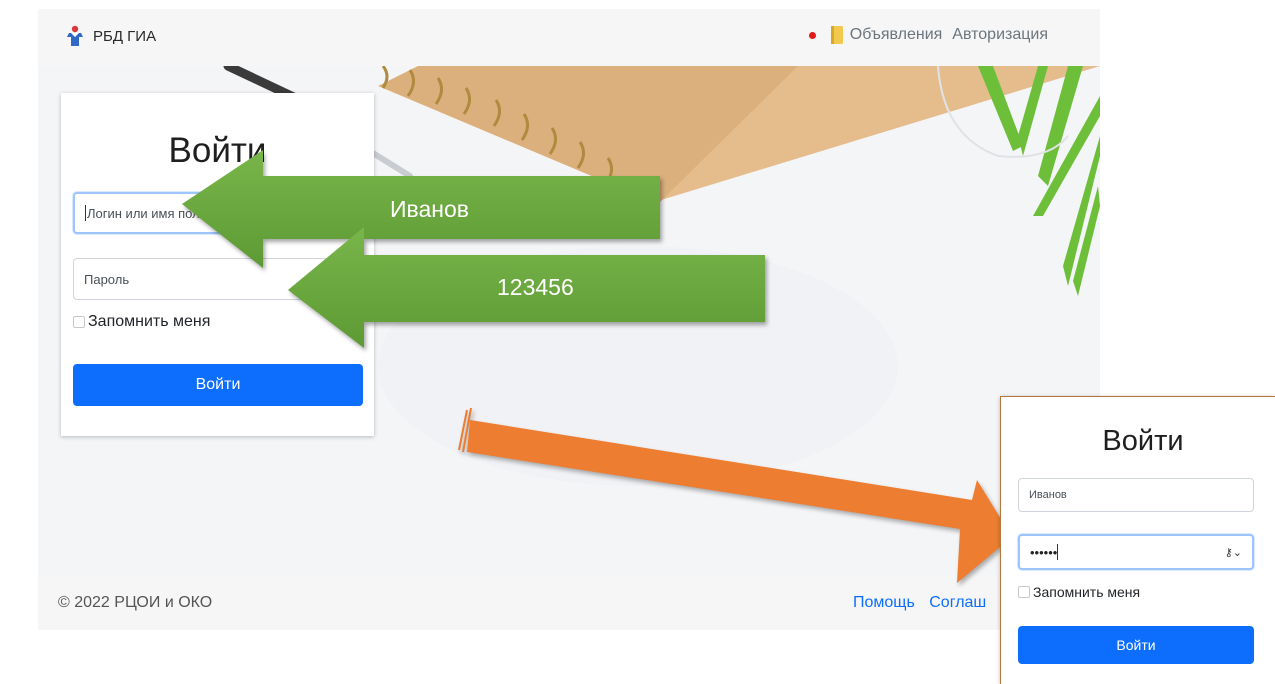 Image resolution: width=1275 pixels, height=684 pixels. I want to click on login-hint-label: Иванов, so click(429, 209).